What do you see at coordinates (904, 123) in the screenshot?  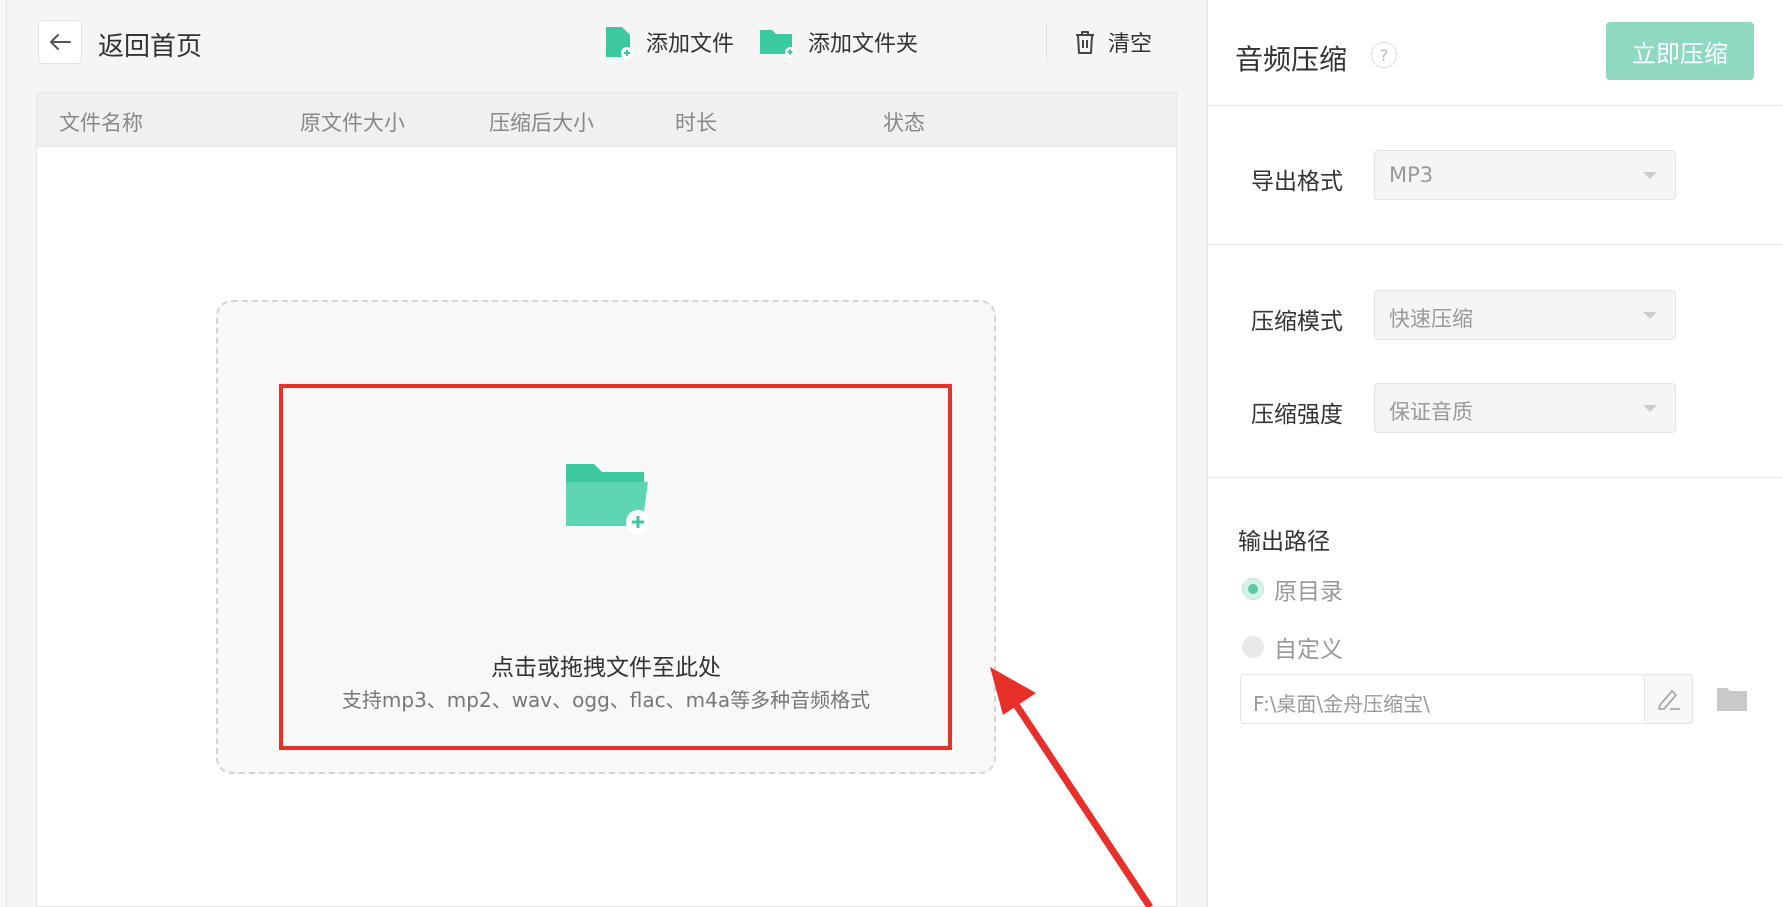 I see `column-header-status: 状态` at bounding box center [904, 123].